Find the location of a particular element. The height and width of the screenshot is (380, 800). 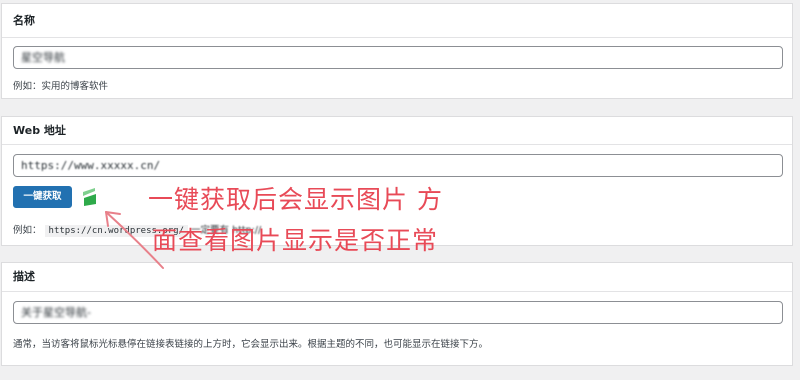

annotation-line-2: 面查看图片显示是否正常 is located at coordinates (295, 240).